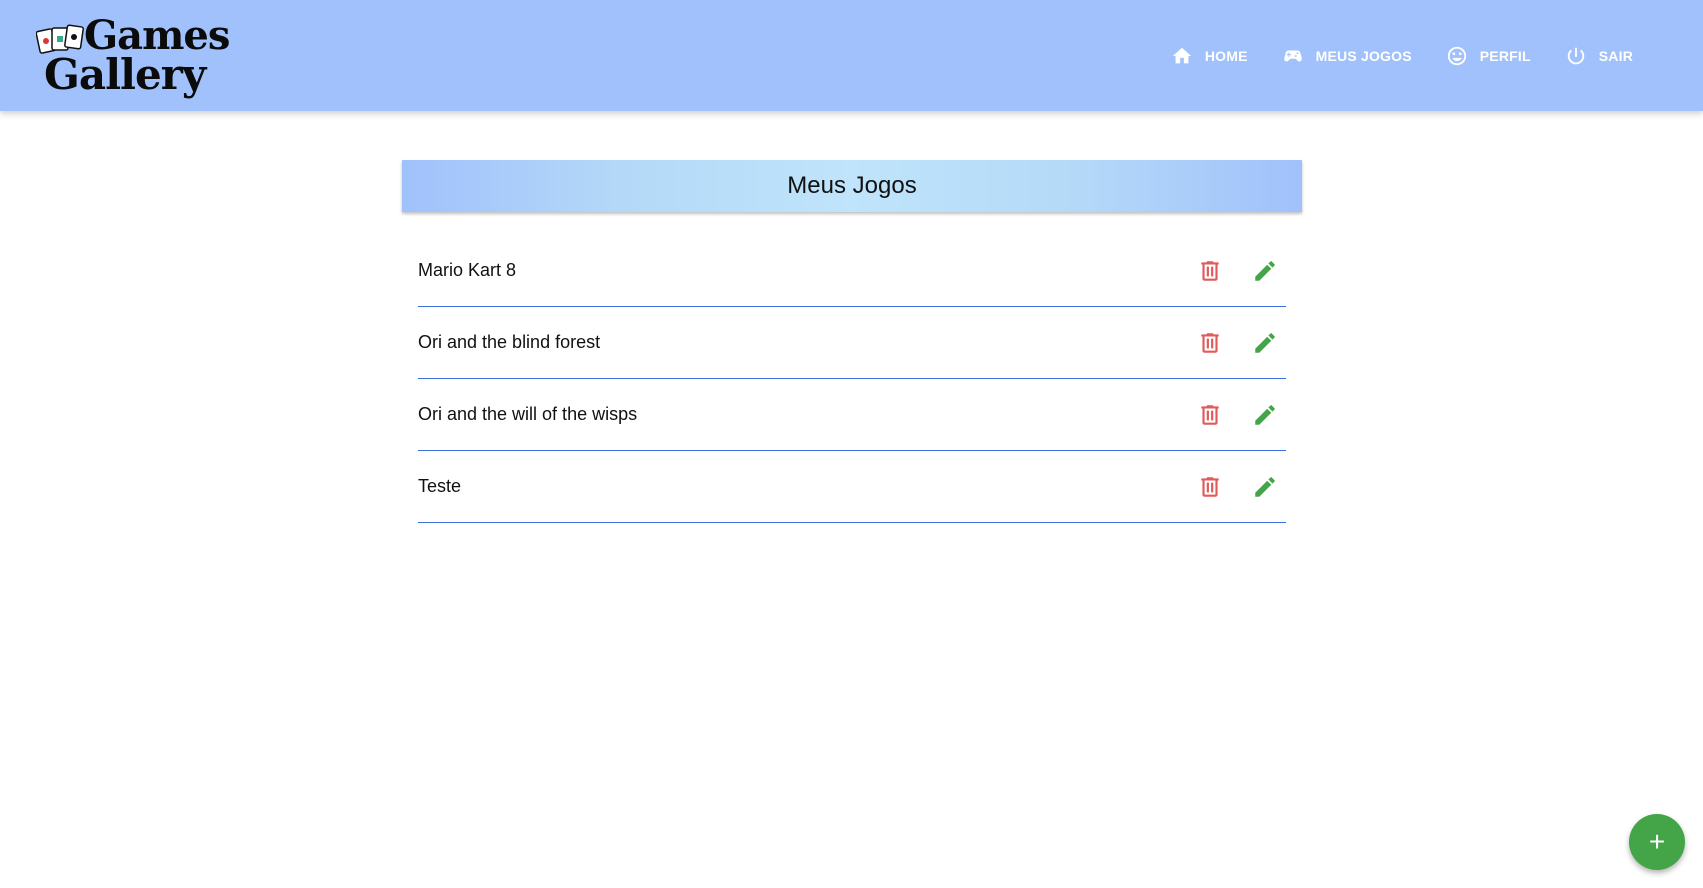 The image size is (1703, 888). Describe the element at coordinates (1181, 55) in the screenshot. I see `home-icon` at that location.